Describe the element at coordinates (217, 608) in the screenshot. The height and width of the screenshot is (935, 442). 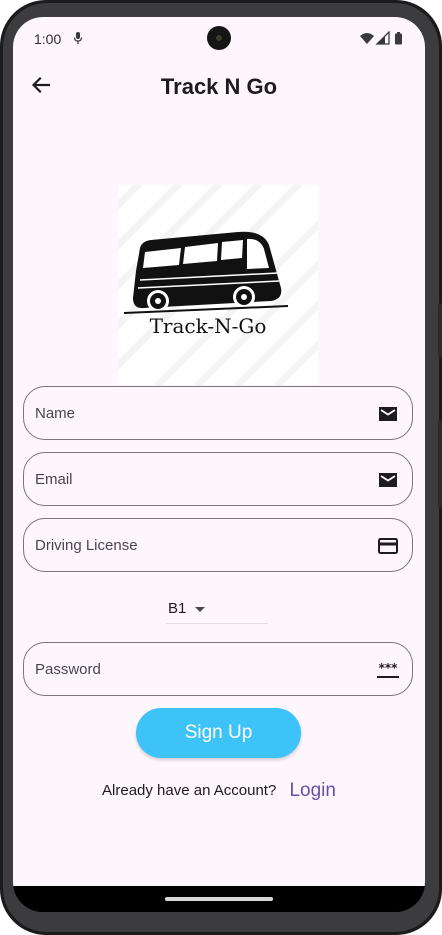
I see `license-class-dropdown: B1` at that location.